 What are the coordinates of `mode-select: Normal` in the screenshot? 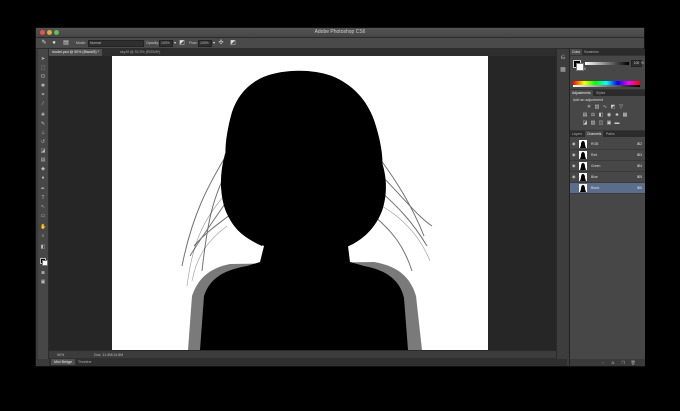 It's located at (116, 43).